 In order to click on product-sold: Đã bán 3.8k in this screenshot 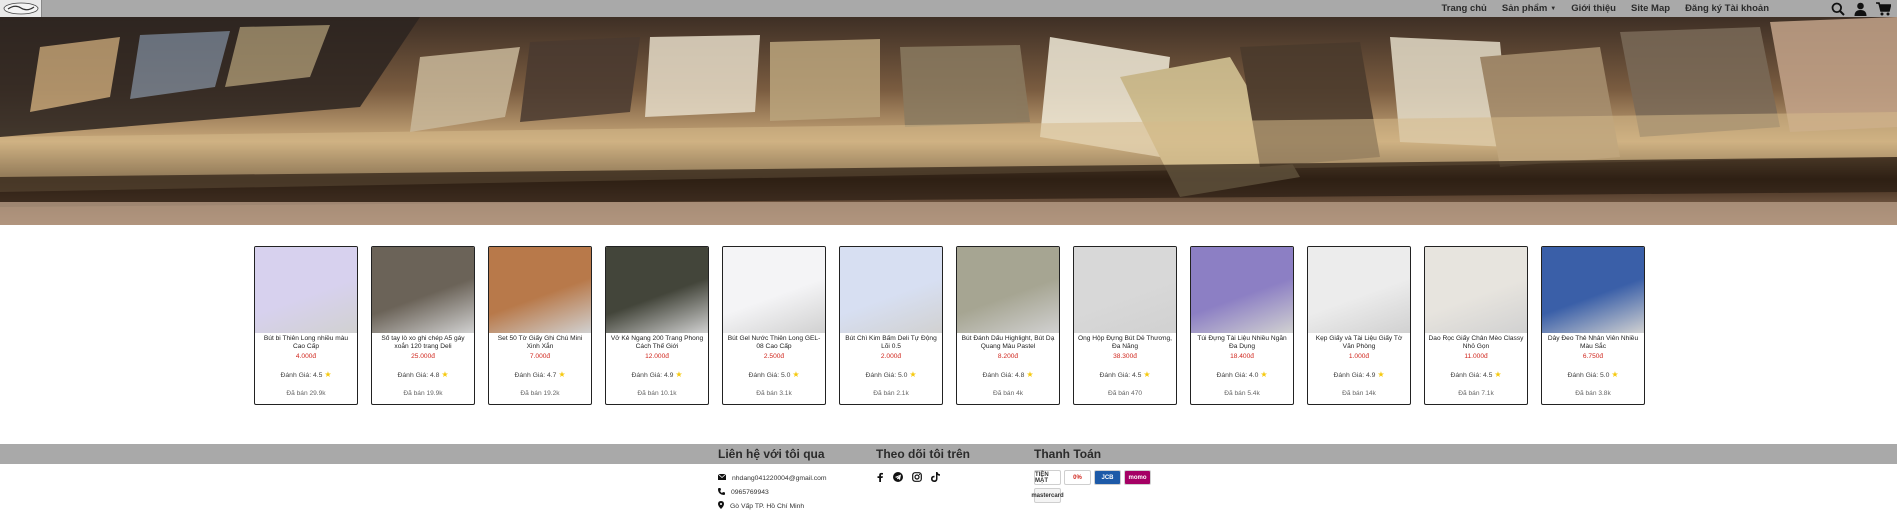, I will do `click(1593, 393)`.